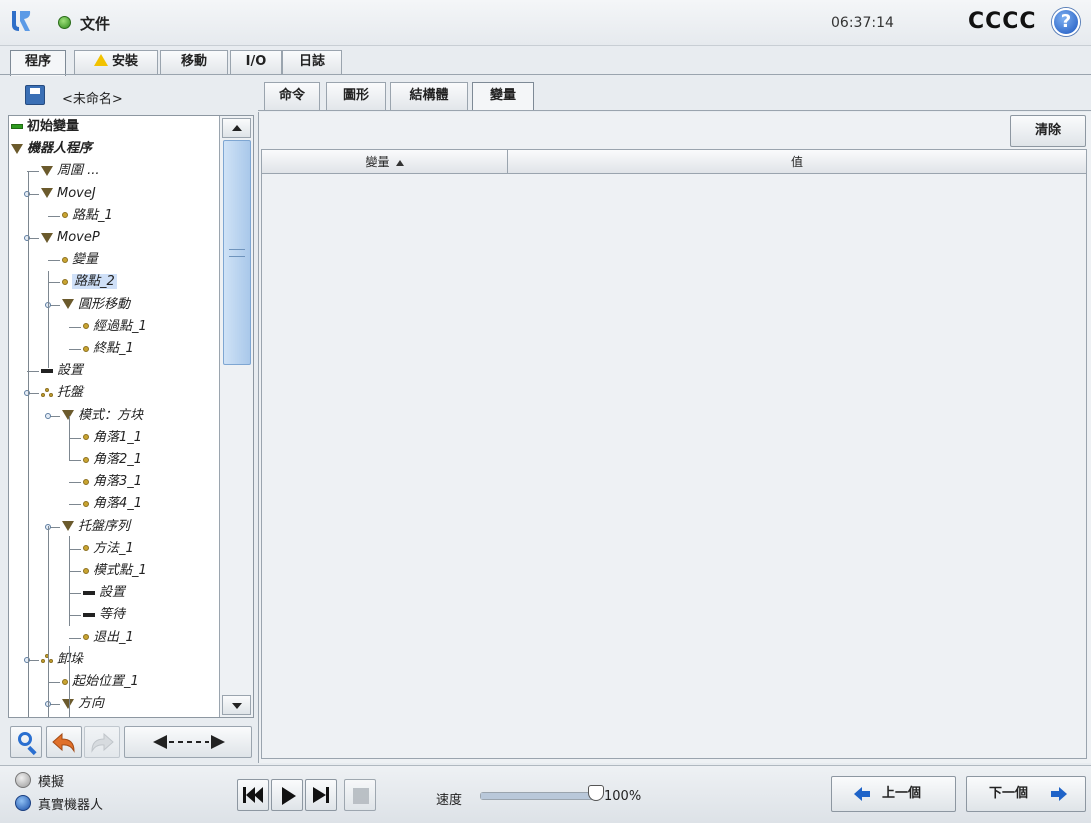  I want to click on tree-node-label: 初始變量, so click(53, 126).